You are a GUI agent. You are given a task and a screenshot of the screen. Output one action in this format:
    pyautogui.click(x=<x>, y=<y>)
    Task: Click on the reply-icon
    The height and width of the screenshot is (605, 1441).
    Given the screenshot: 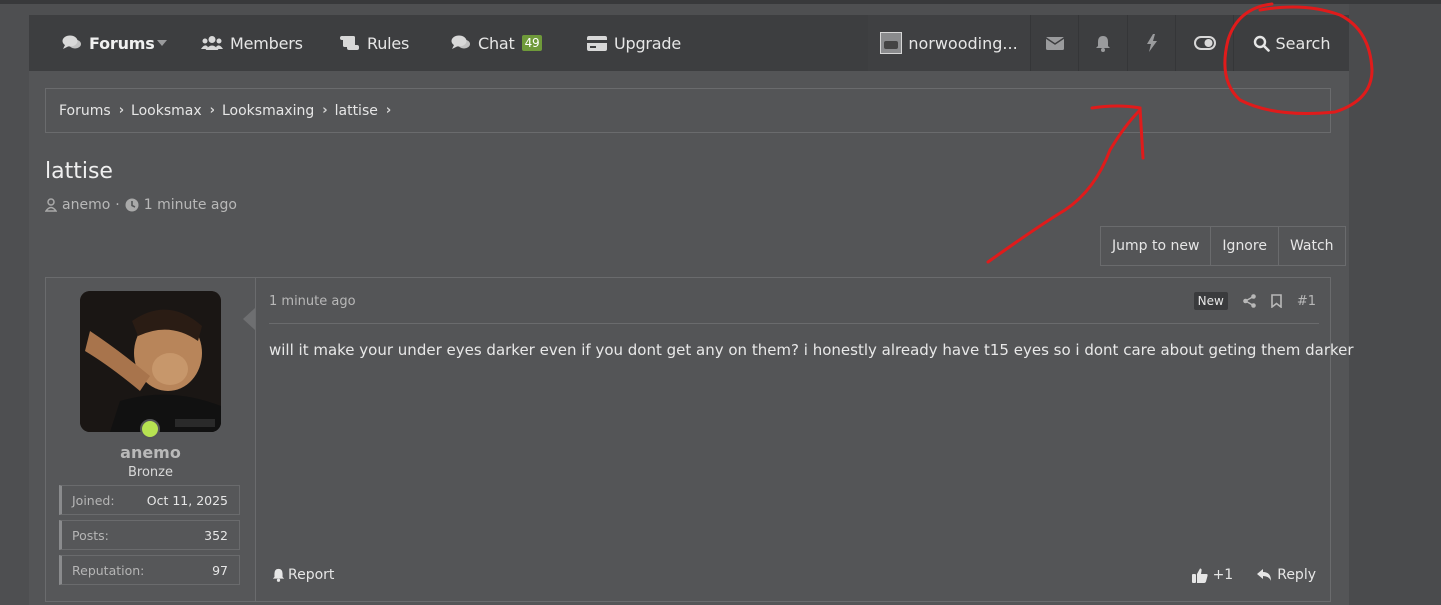 What is the action you would take?
    pyautogui.click(x=1264, y=574)
    